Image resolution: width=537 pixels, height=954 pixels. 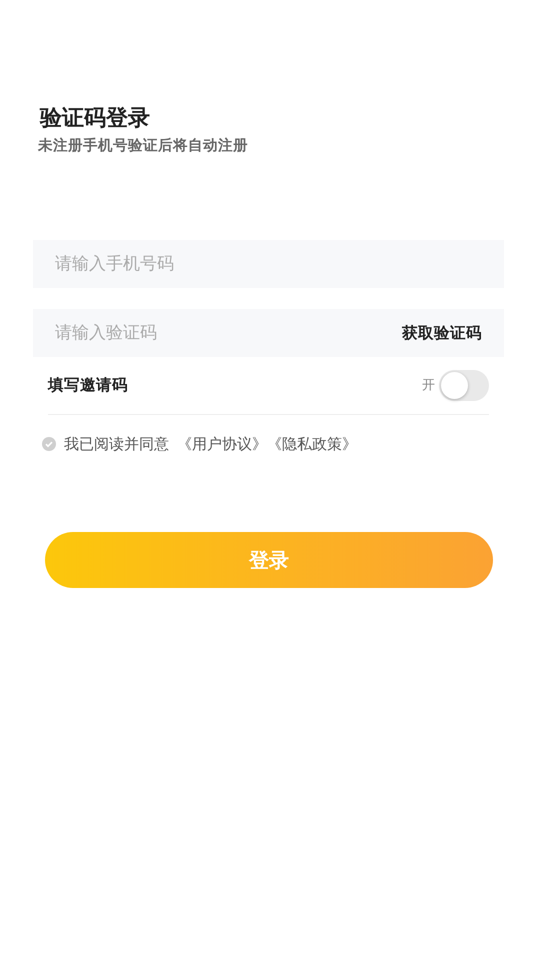 I want to click on phone-field: 请输入手机号码, so click(x=268, y=264).